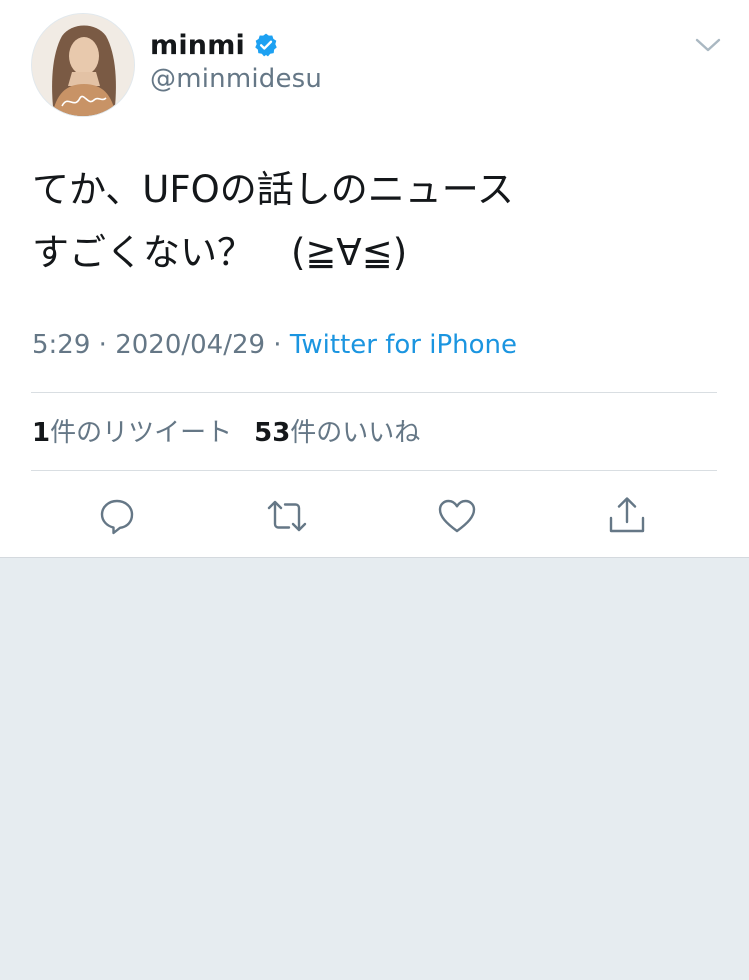 This screenshot has height=980, width=749. Describe the element at coordinates (627, 516) in the screenshot. I see `share-icon` at that location.